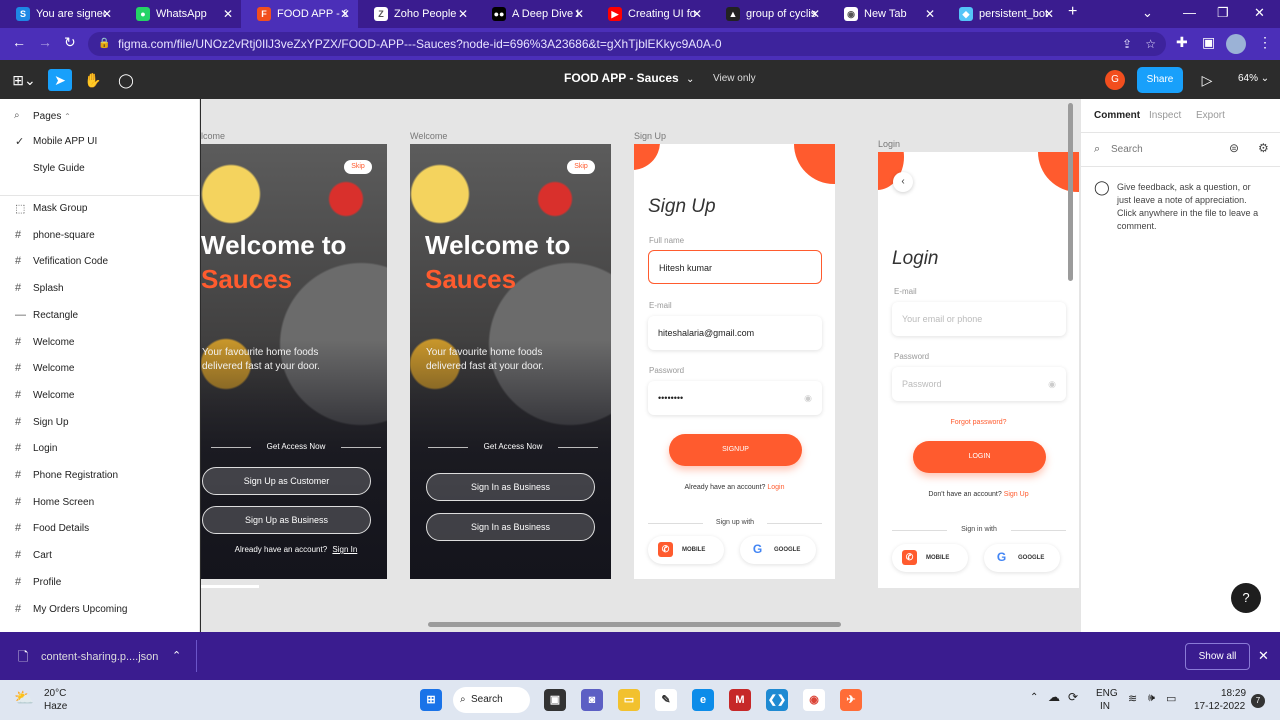 The width and height of the screenshot is (1280, 720). I want to click on chrome-icon: ◉, so click(814, 700).